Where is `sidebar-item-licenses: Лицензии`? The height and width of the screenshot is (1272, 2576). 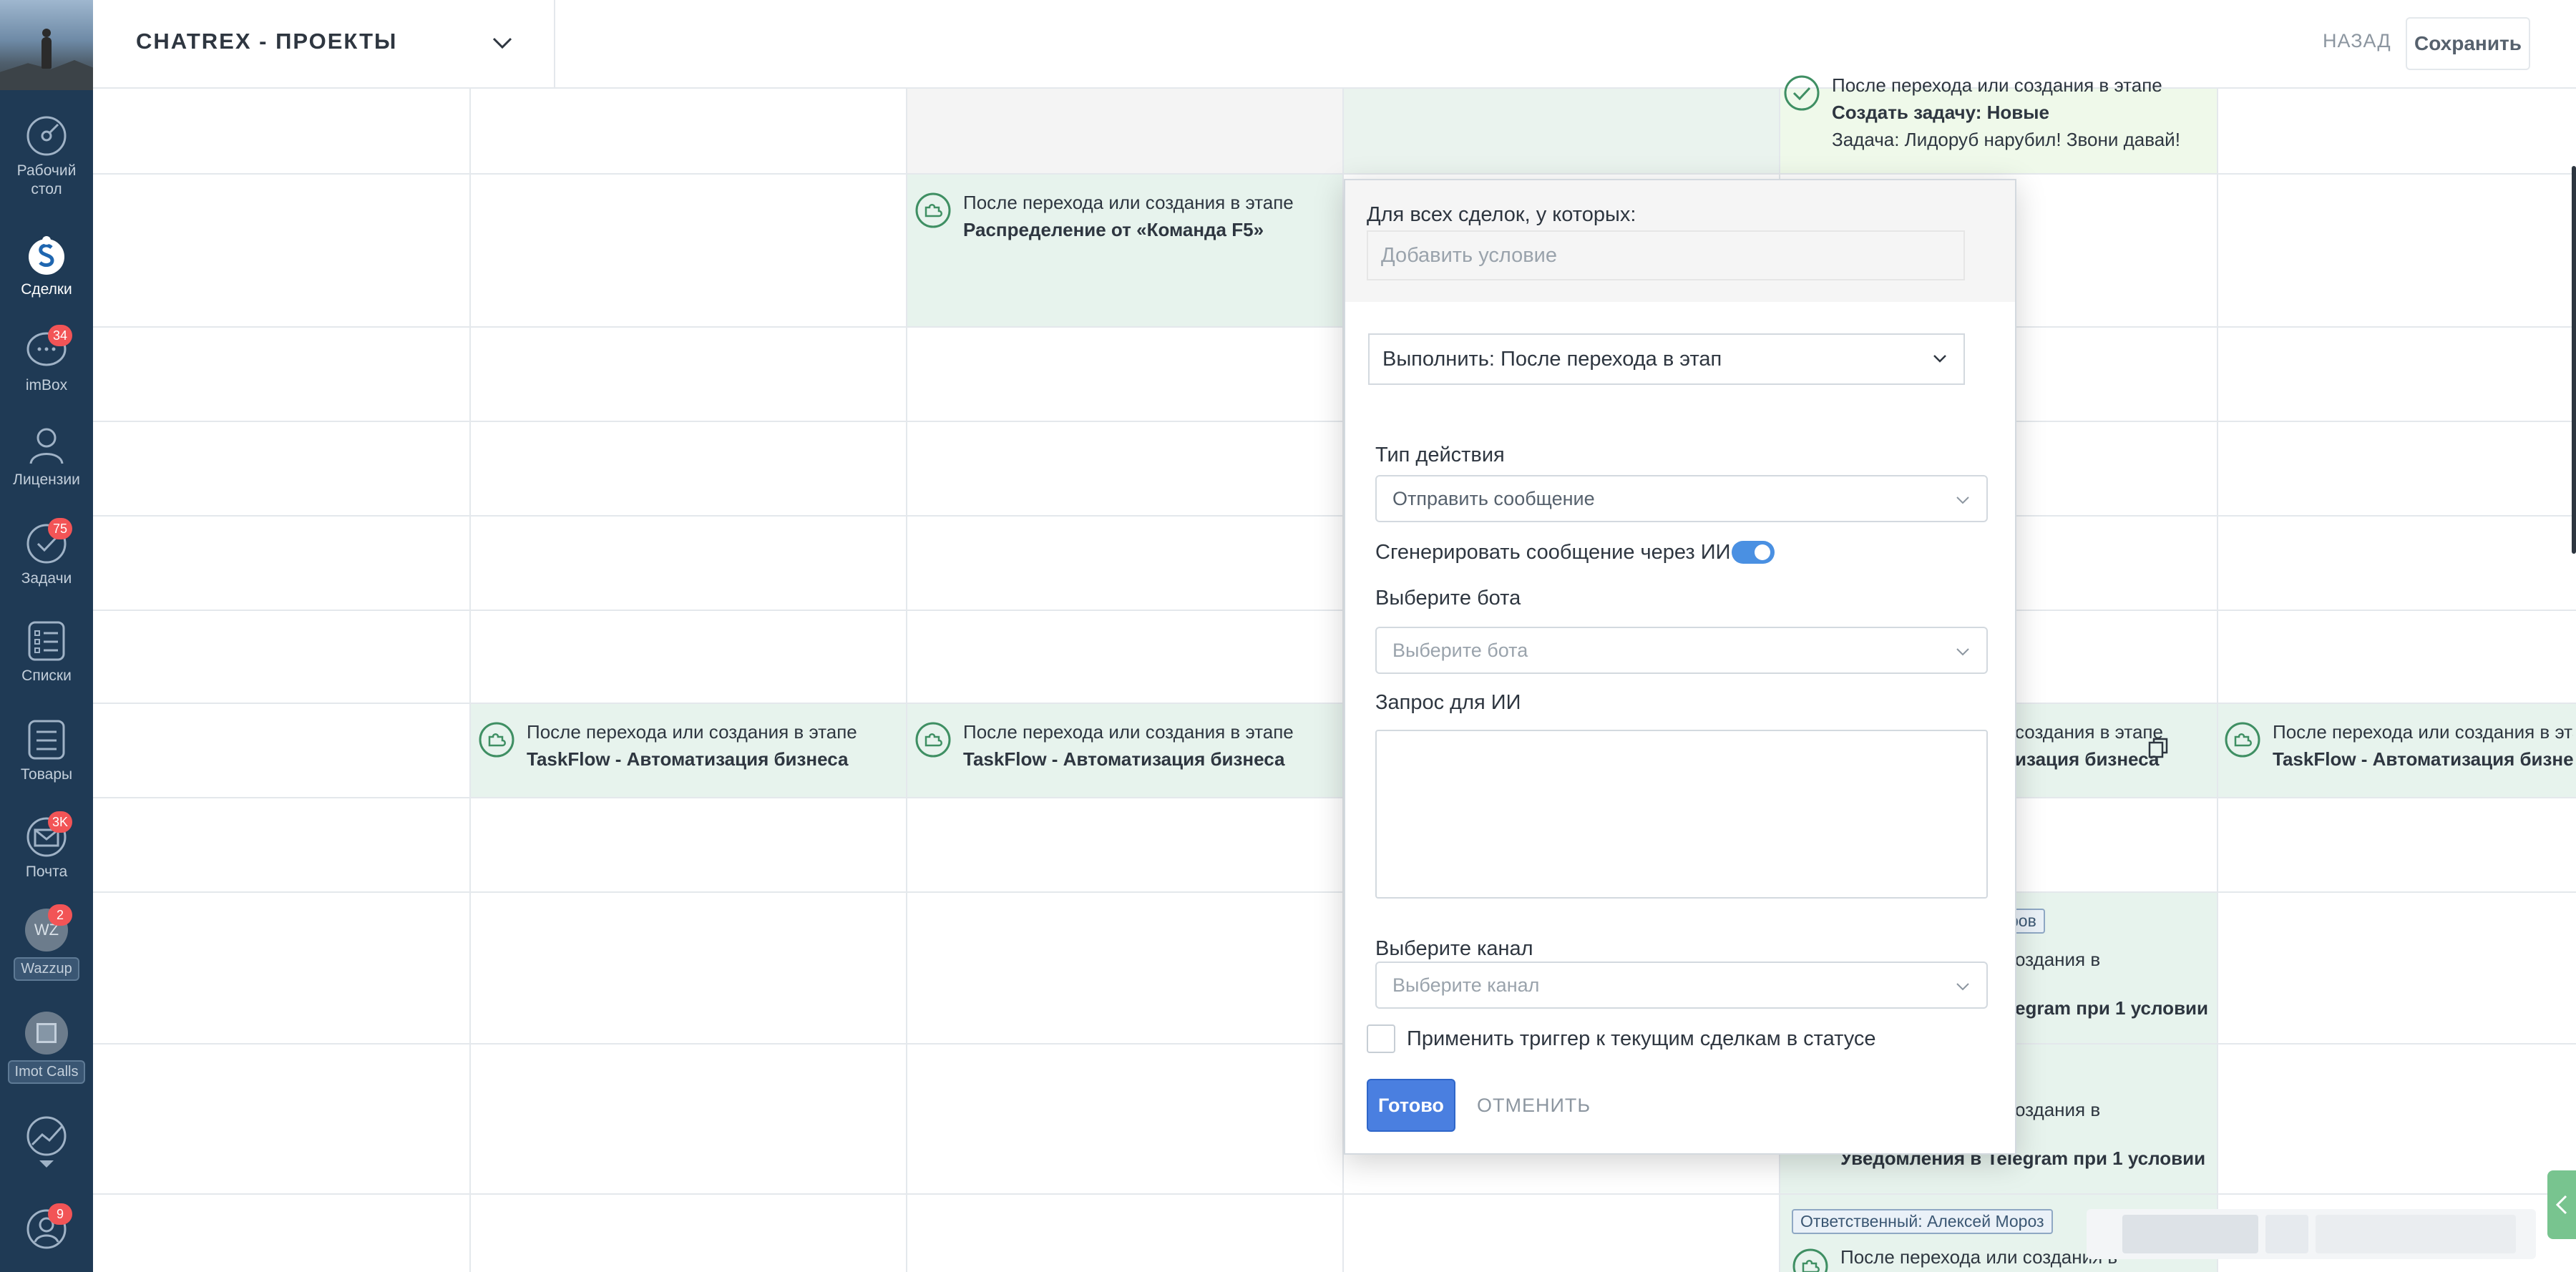 sidebar-item-licenses: Лицензии is located at coordinates (46, 456).